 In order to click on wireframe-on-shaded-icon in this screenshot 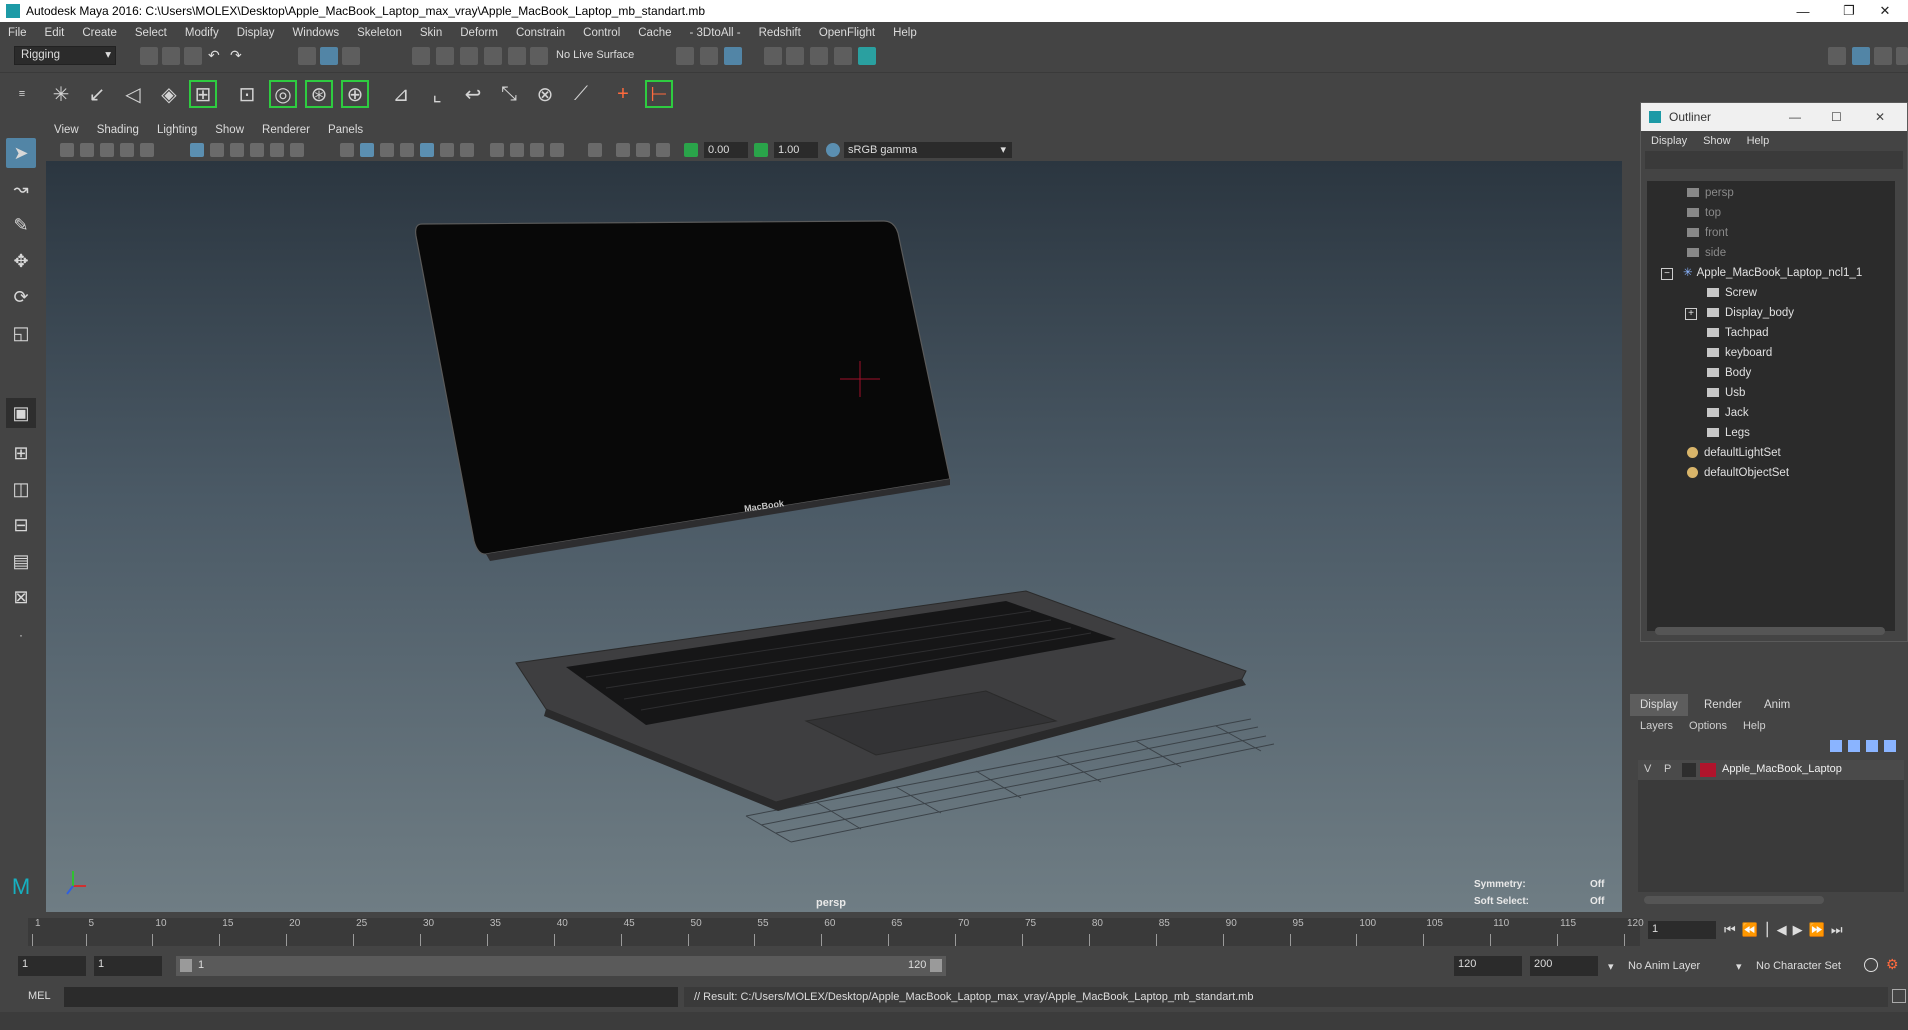, I will do `click(407, 150)`.